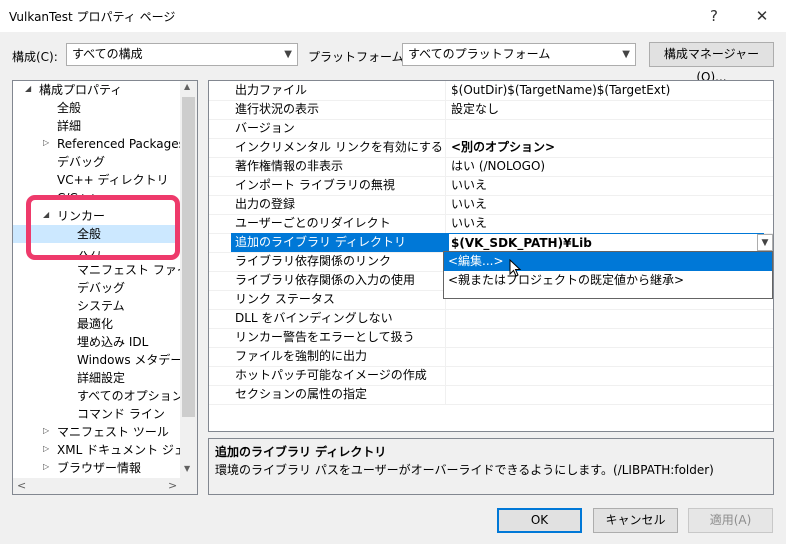 This screenshot has height=544, width=786. I want to click on platform-select-value: すべてのプラットフォーム, so click(479, 54).